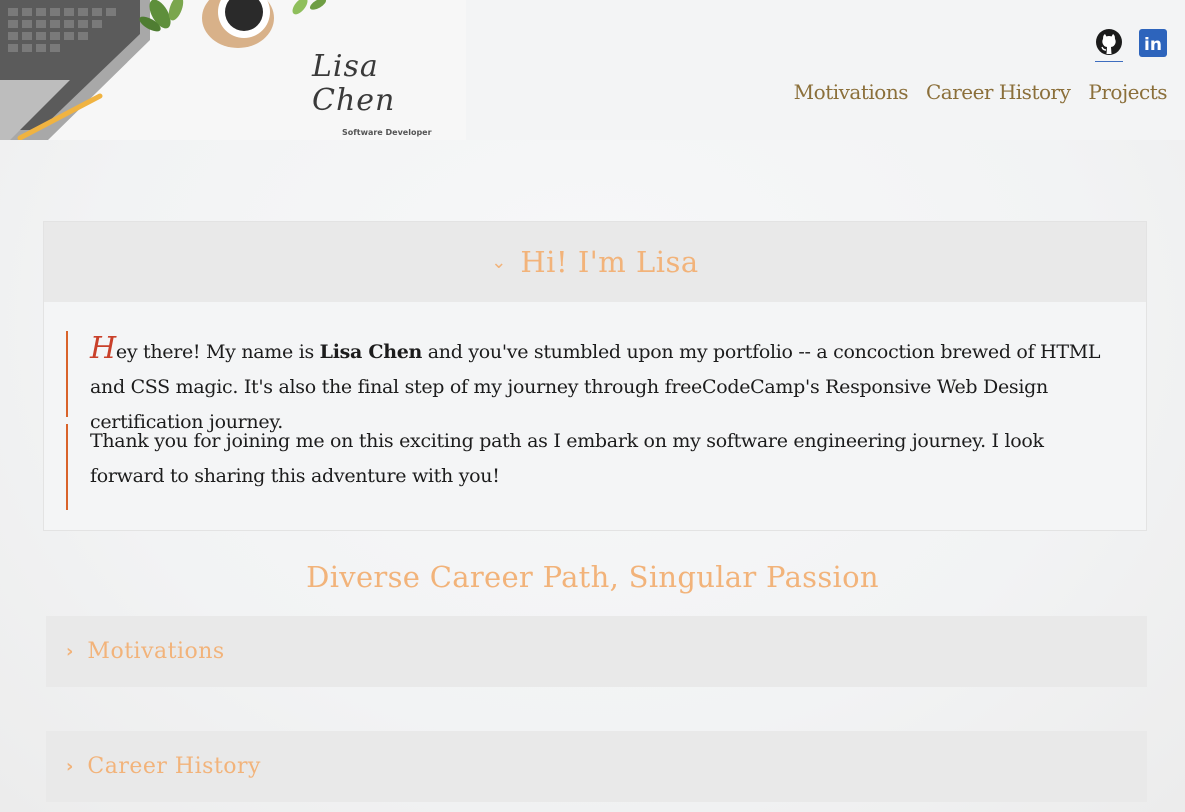  I want to click on nav-link-projects: Projects, so click(1127, 92).